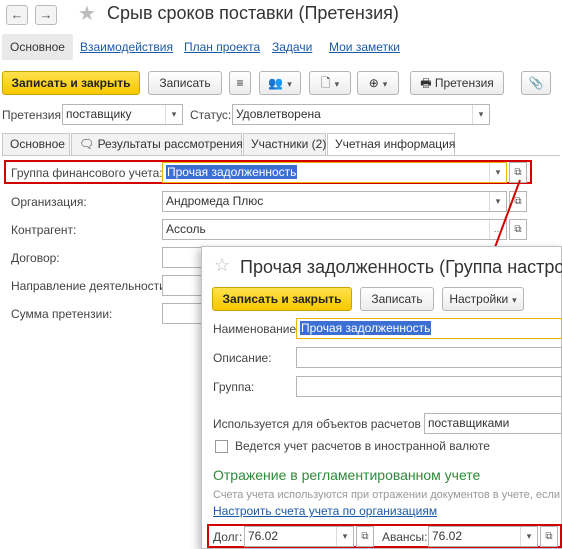  I want to click on organization-value: Андромеда Плюс, so click(215, 201).